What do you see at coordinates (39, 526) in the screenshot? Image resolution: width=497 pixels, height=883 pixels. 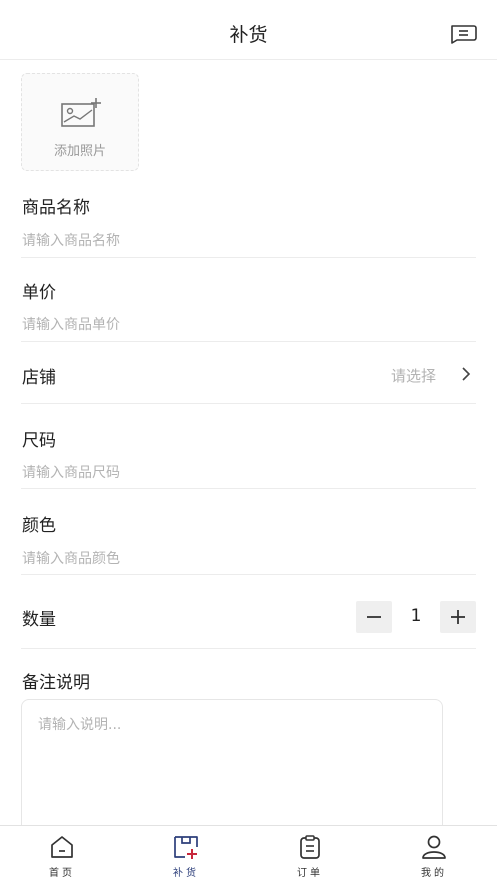 I see `color-label: 颜色` at bounding box center [39, 526].